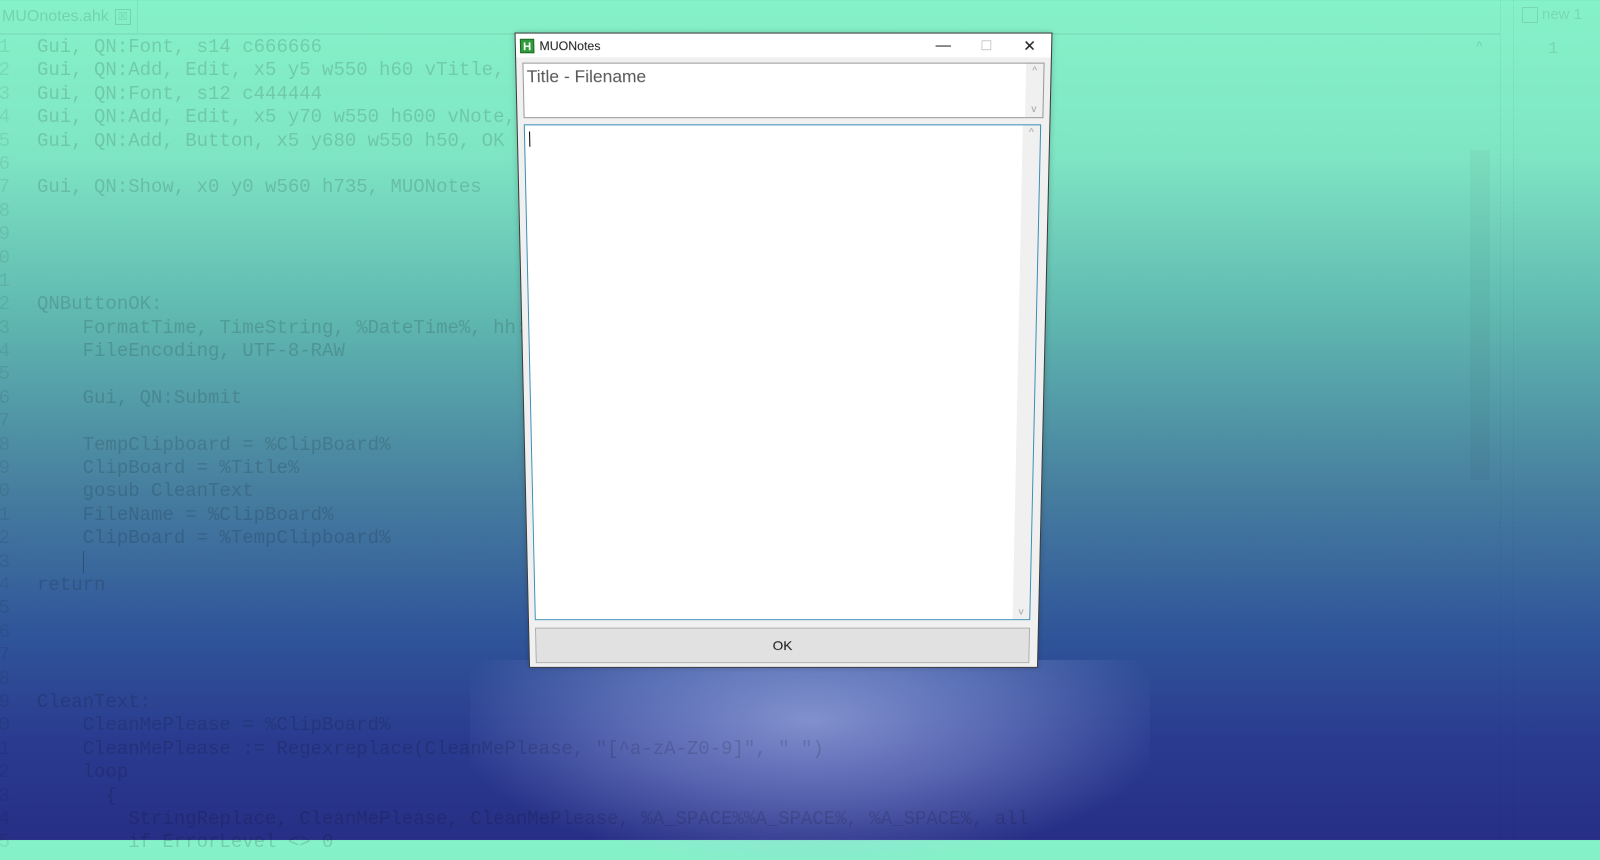 Image resolution: width=1600 pixels, height=860 pixels. Describe the element at coordinates (1553, 49) in the screenshot. I see `second-pane-line-number: 1` at that location.